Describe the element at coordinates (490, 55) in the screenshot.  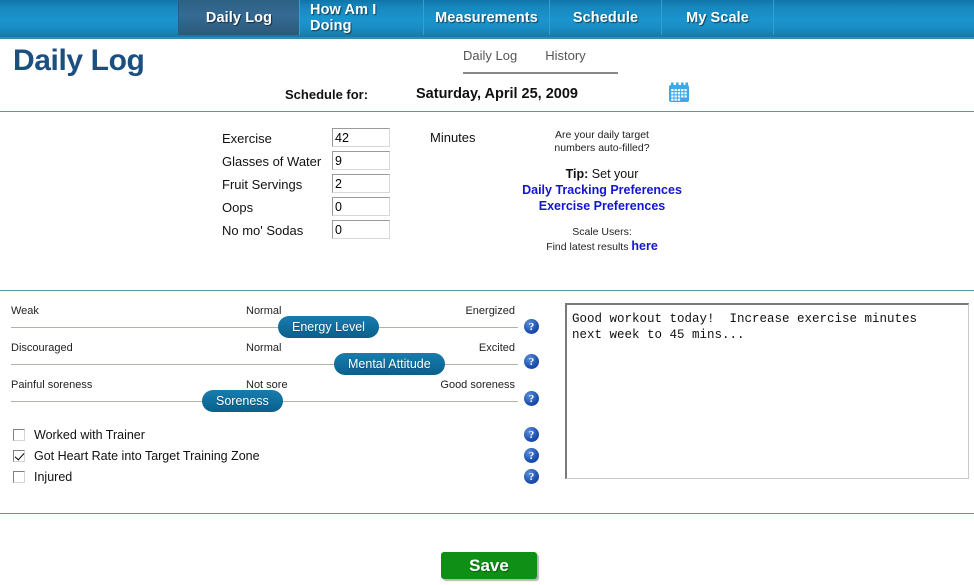
I see `tab-daily-log: Daily Log` at that location.